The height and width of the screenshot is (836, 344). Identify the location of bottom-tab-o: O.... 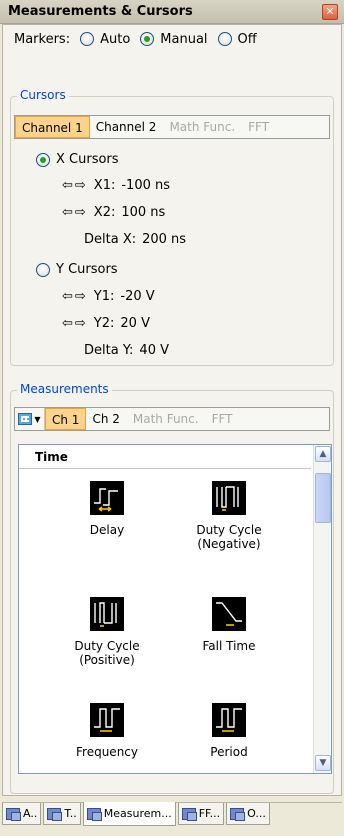
(248, 814).